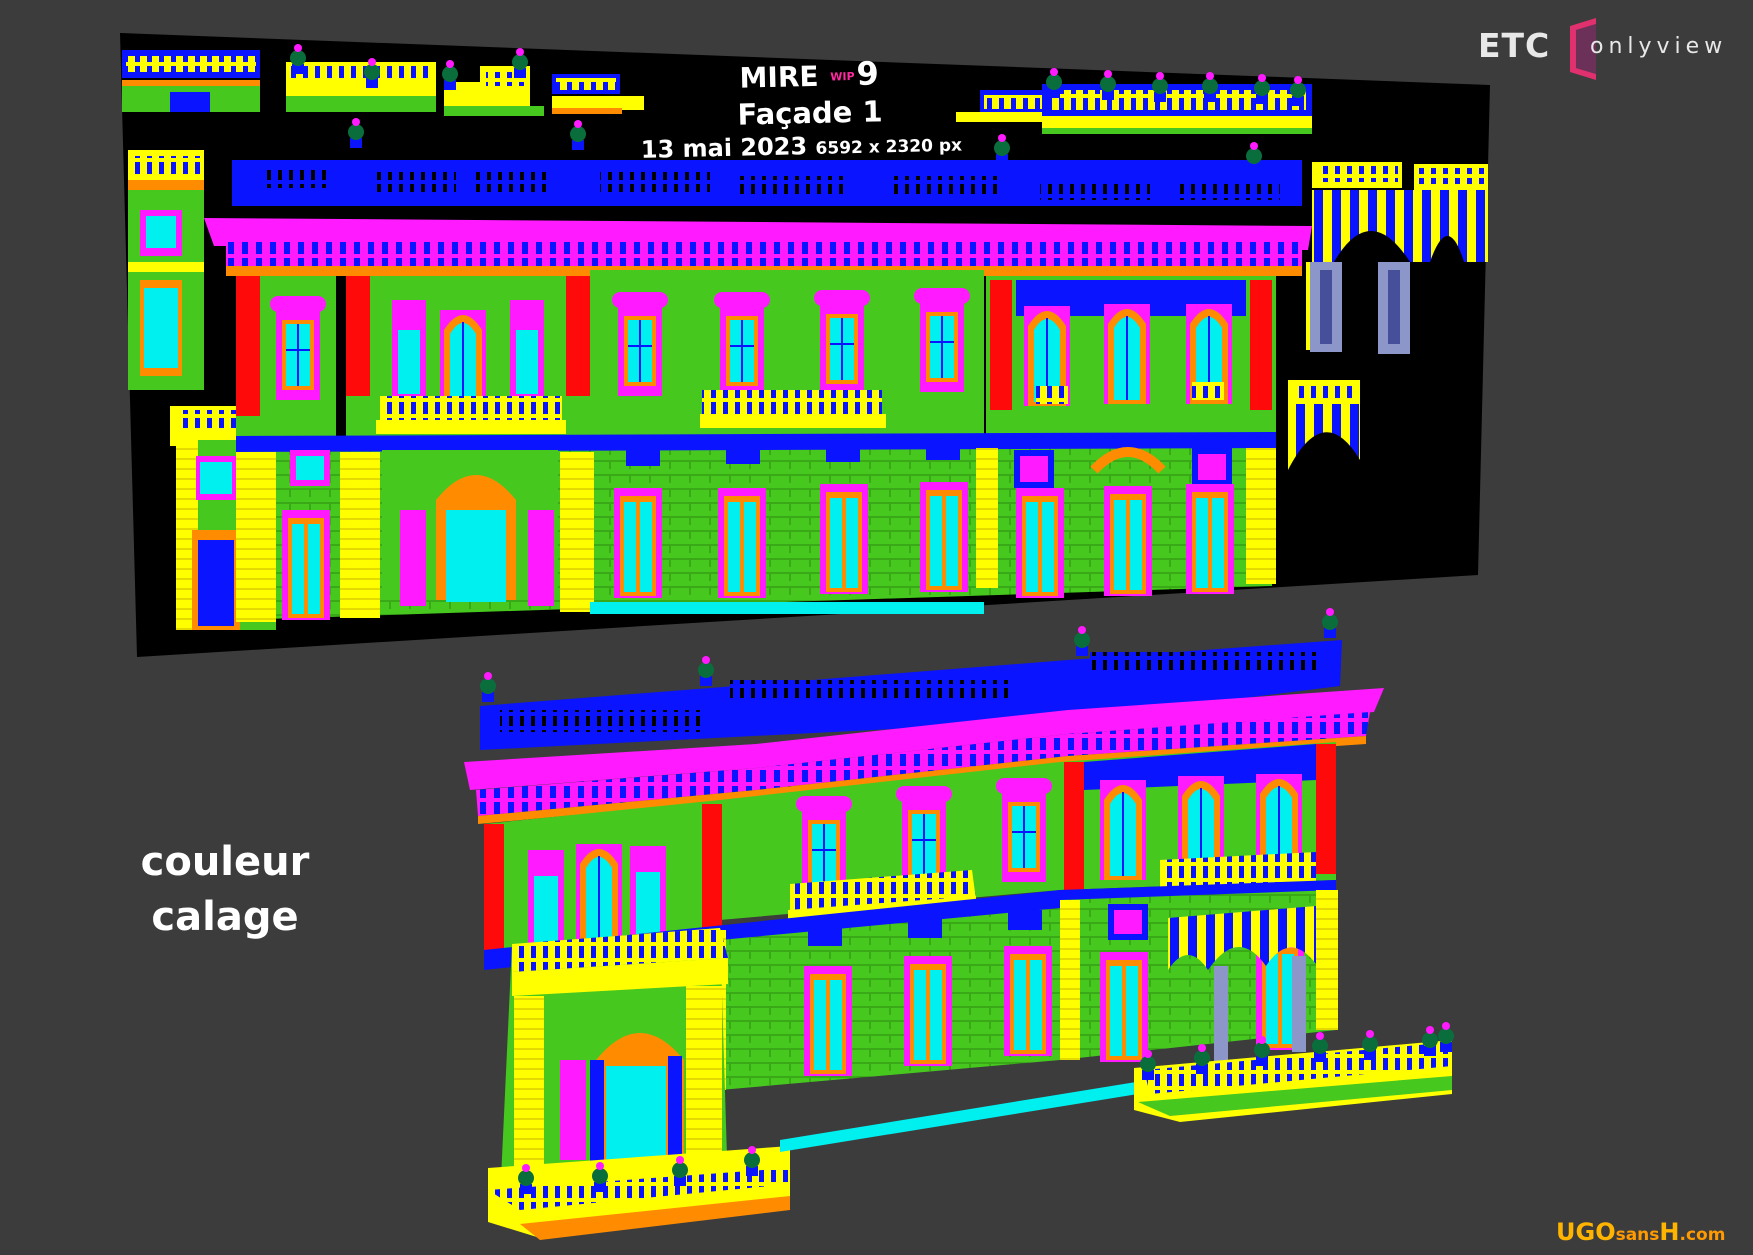 Image resolution: width=1753 pixels, height=1255 pixels. What do you see at coordinates (779, 77) in the screenshot?
I see `mire-title: MIRE` at bounding box center [779, 77].